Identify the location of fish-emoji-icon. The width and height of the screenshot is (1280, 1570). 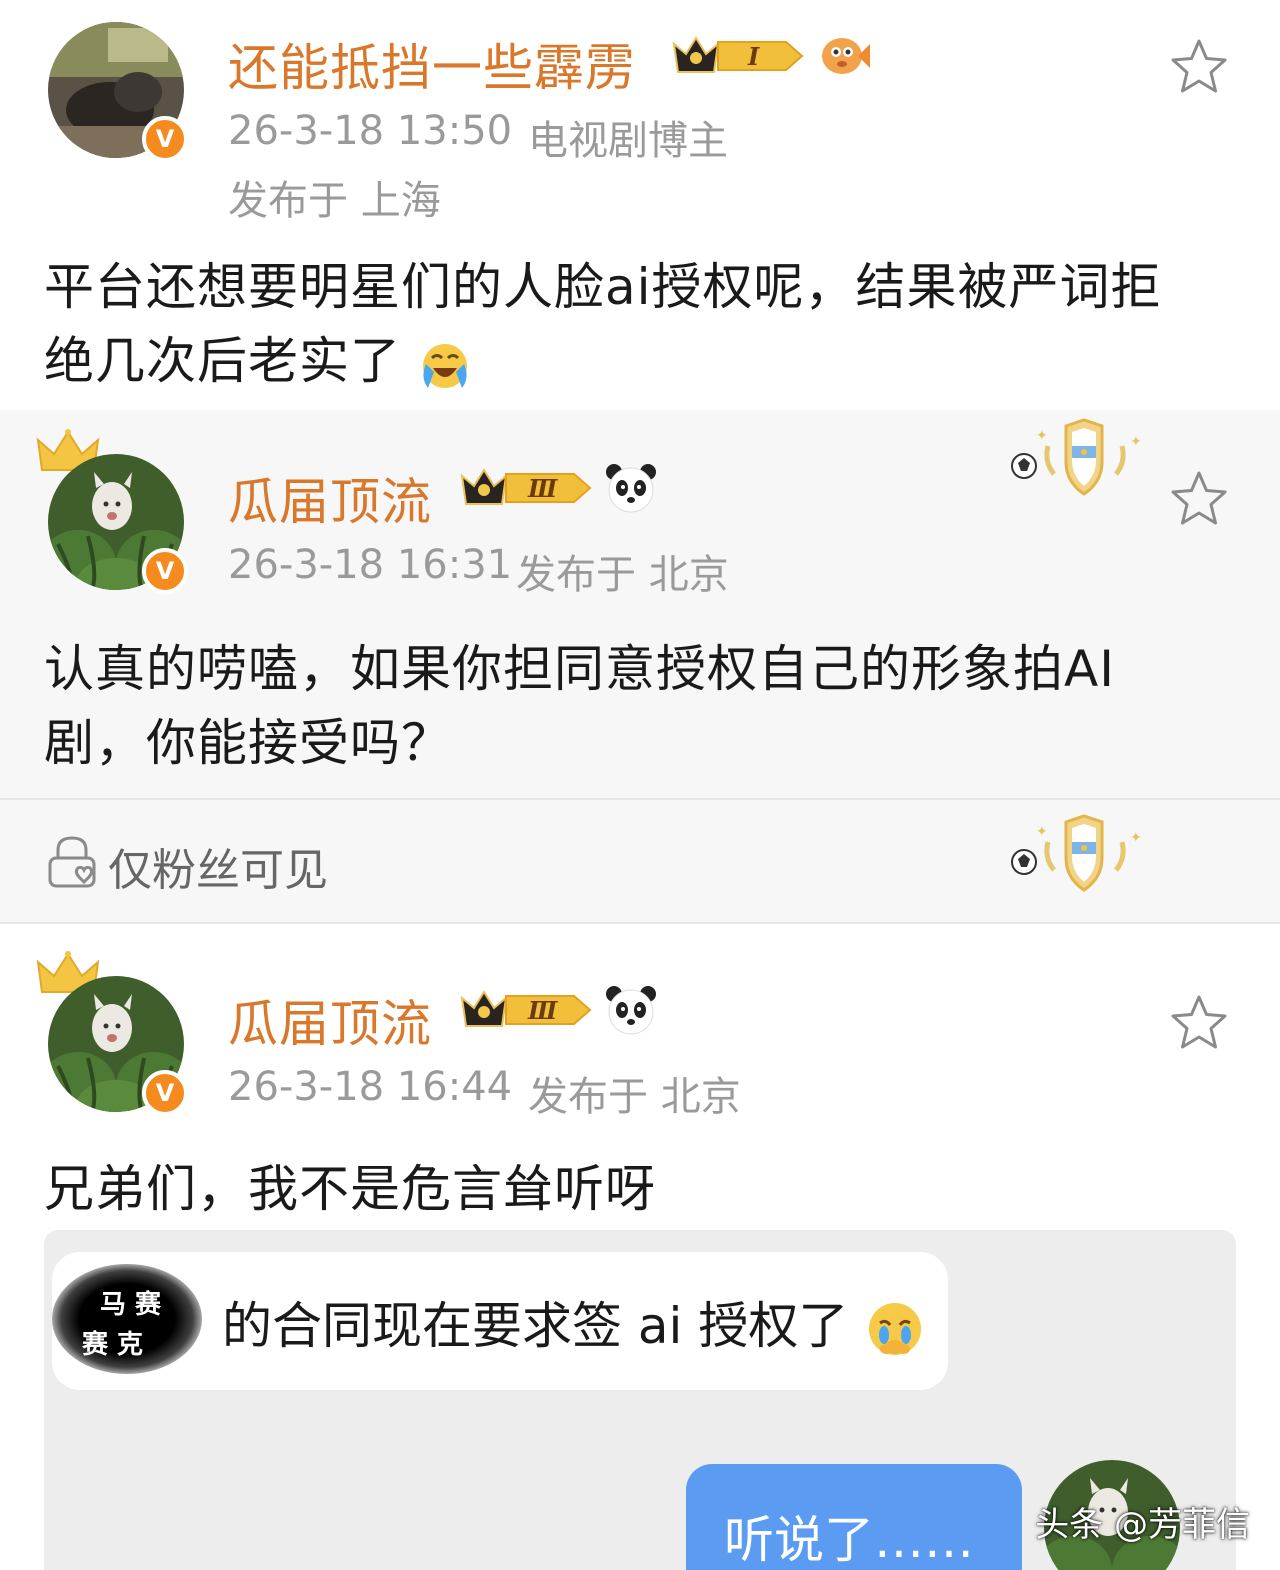
(846, 56).